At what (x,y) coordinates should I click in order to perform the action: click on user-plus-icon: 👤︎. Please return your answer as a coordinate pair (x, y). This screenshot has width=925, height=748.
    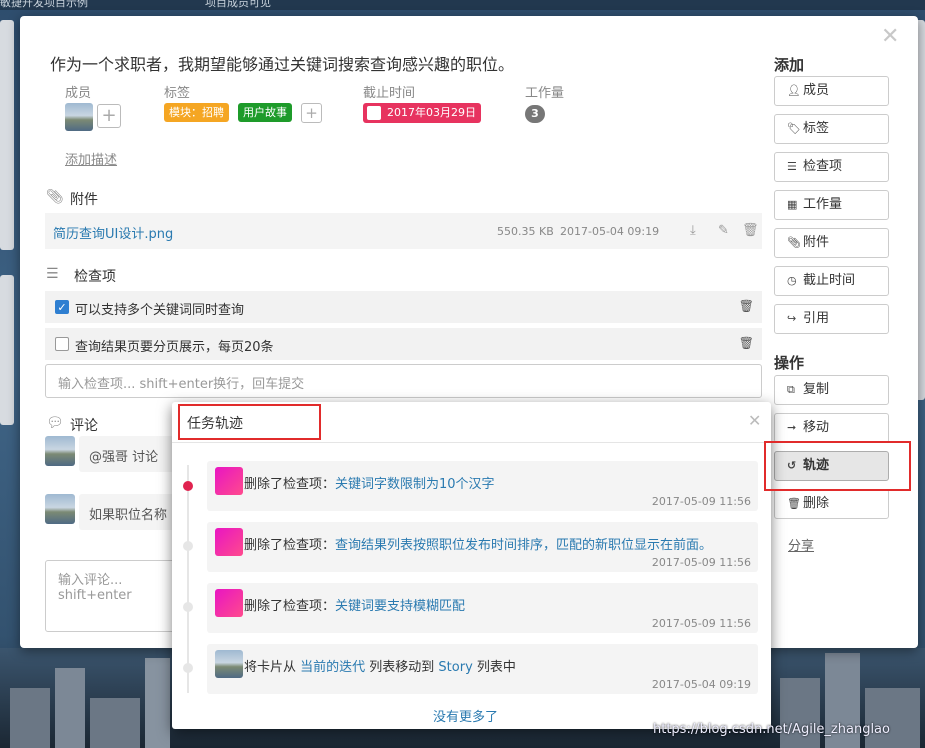
    Looking at the image, I should click on (794, 90).